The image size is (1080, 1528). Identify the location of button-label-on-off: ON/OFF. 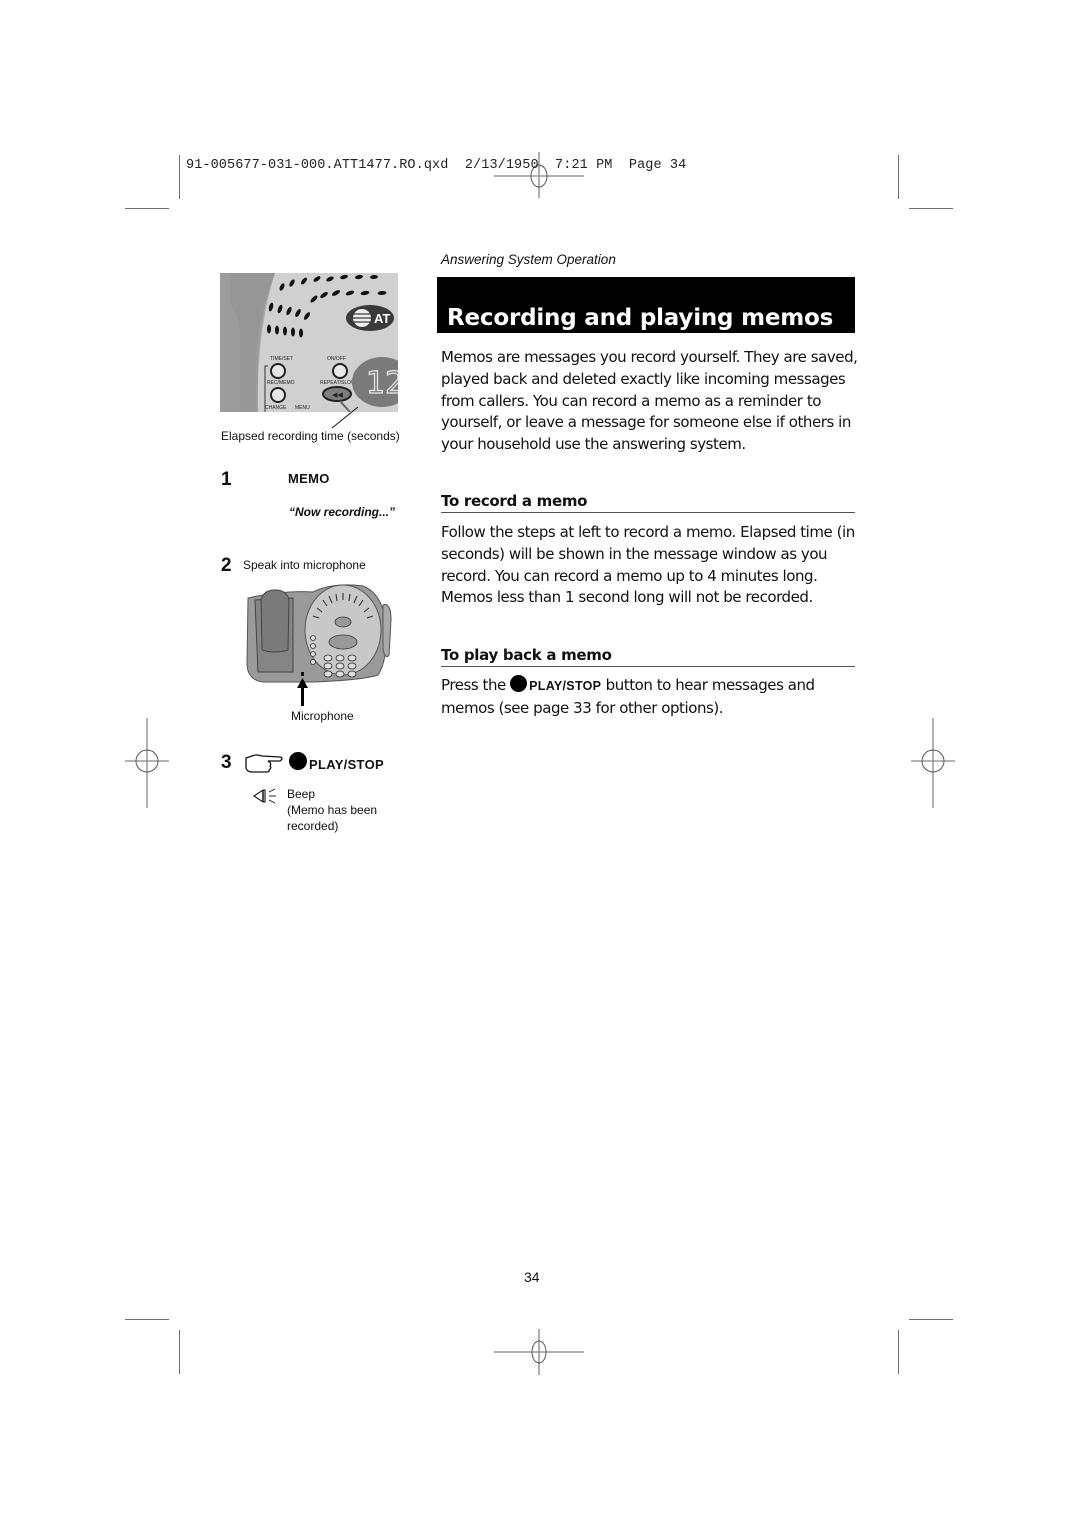
(336, 359).